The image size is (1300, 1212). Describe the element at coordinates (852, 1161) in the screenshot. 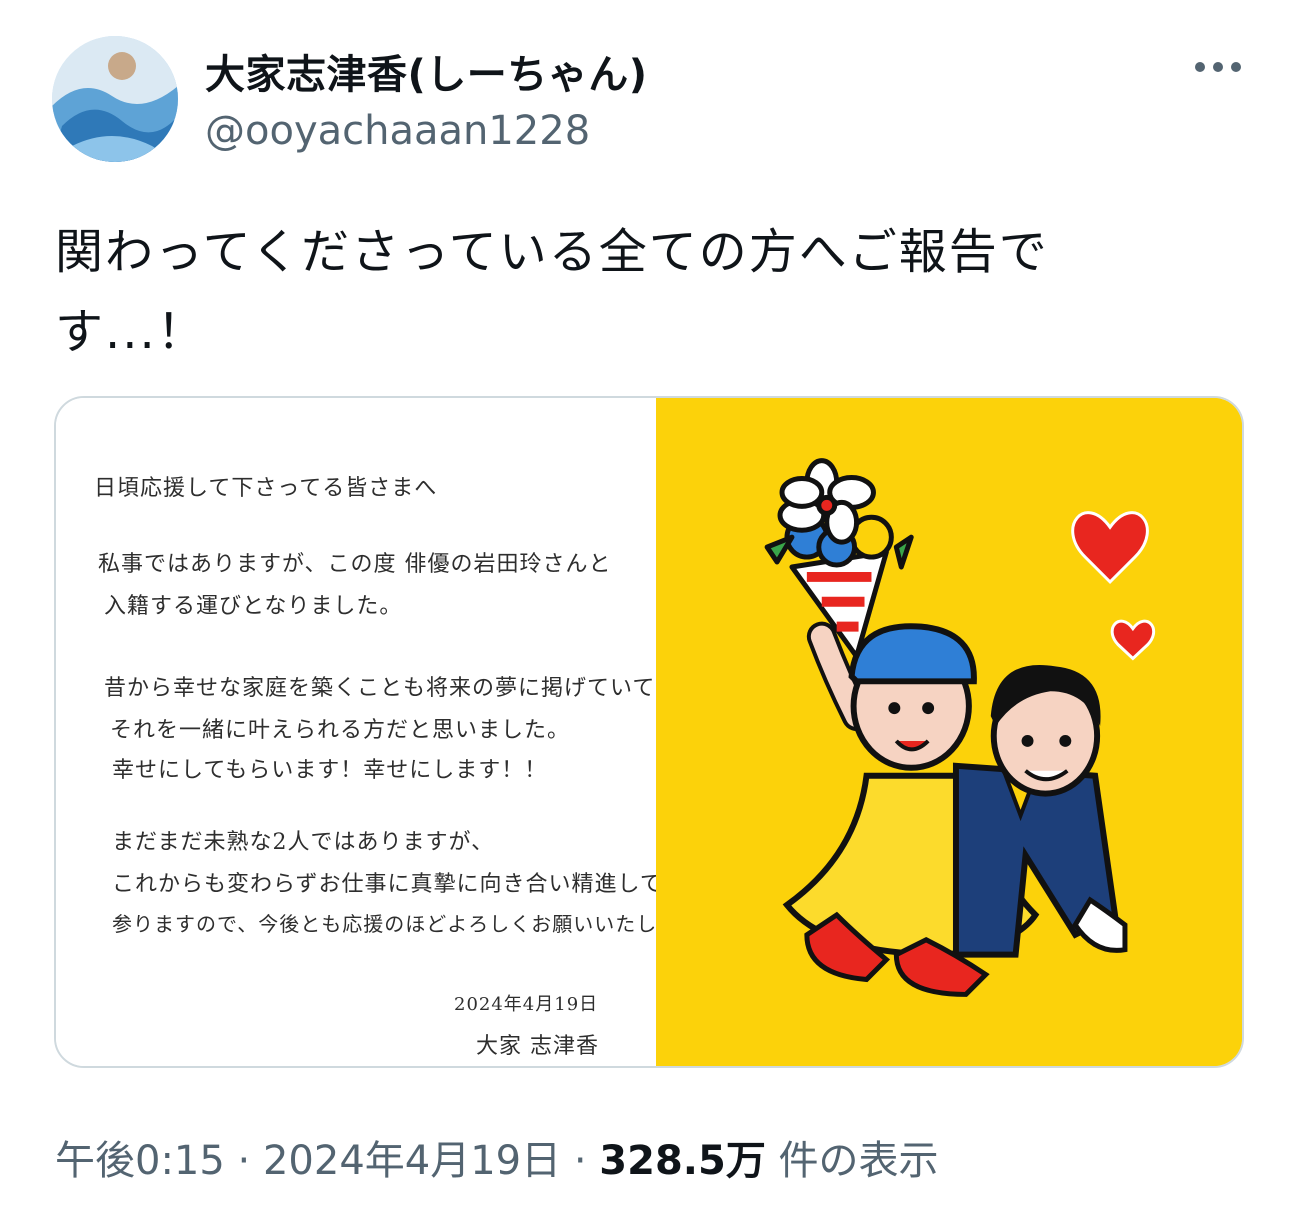

I see `views-label: 件の表示` at that location.